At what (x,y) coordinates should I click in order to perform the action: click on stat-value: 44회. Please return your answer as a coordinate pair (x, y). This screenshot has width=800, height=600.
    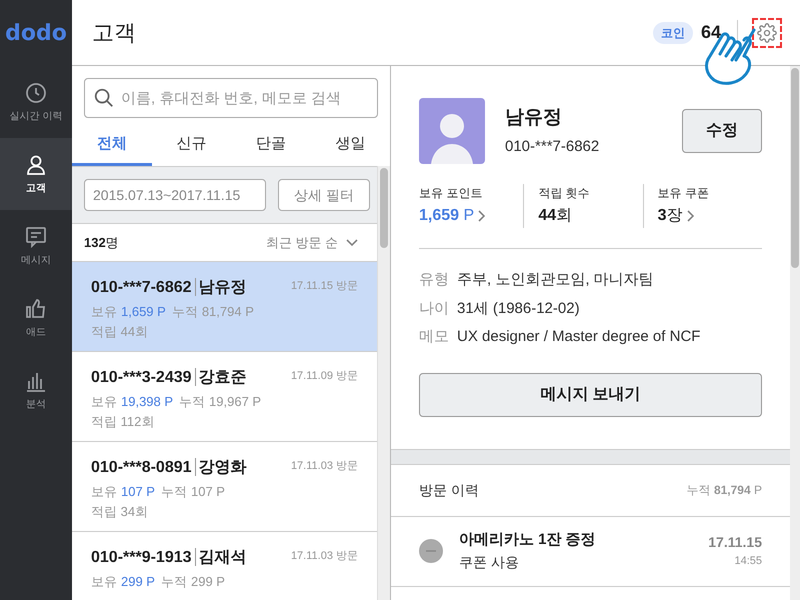
    Looking at the image, I should click on (555, 216).